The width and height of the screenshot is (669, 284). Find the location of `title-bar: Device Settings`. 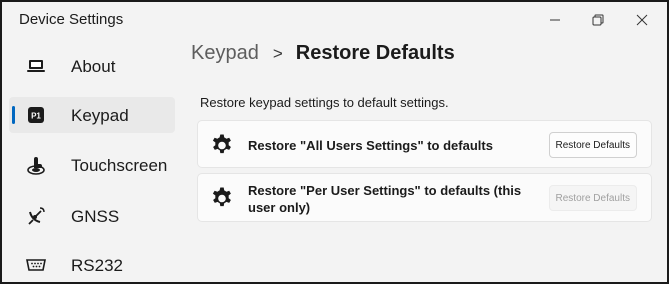

title-bar: Device Settings is located at coordinates (334, 20).